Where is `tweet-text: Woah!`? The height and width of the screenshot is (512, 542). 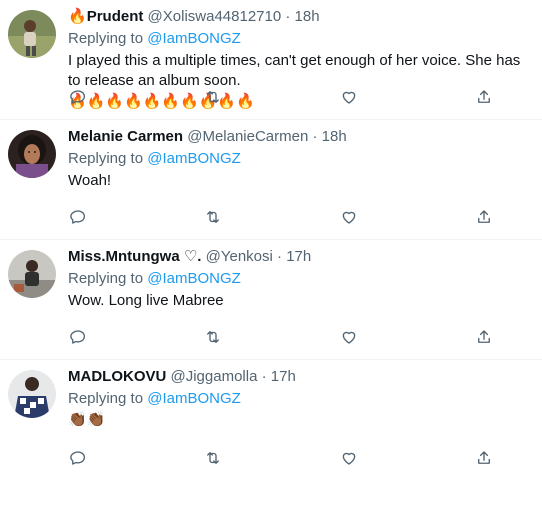
tweet-text: Woah! is located at coordinates (90, 180).